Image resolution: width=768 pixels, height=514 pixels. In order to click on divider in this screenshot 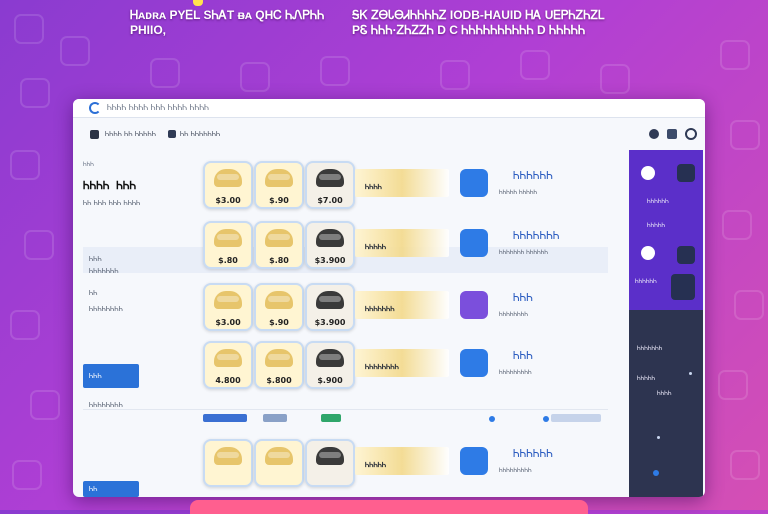, I will do `click(345, 409)`.